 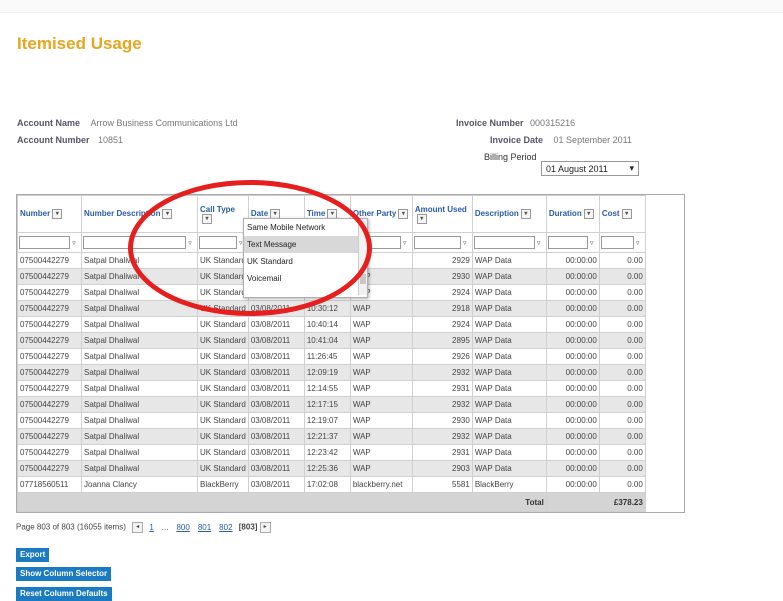 I want to click on table-cell: 2924, so click(x=442, y=324).